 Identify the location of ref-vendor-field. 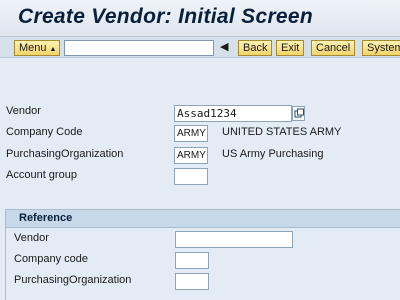
(234, 239).